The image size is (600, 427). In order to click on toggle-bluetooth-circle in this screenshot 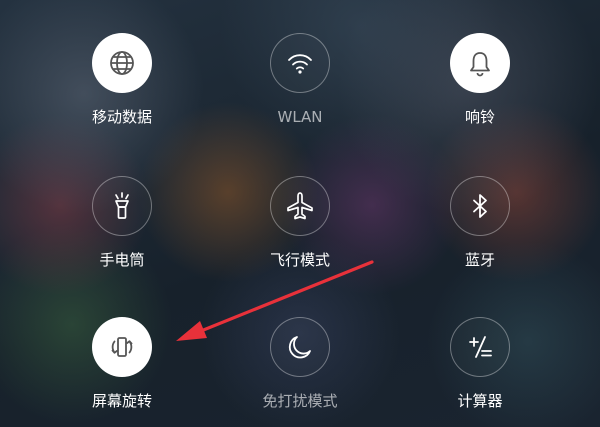, I will do `click(480, 206)`.